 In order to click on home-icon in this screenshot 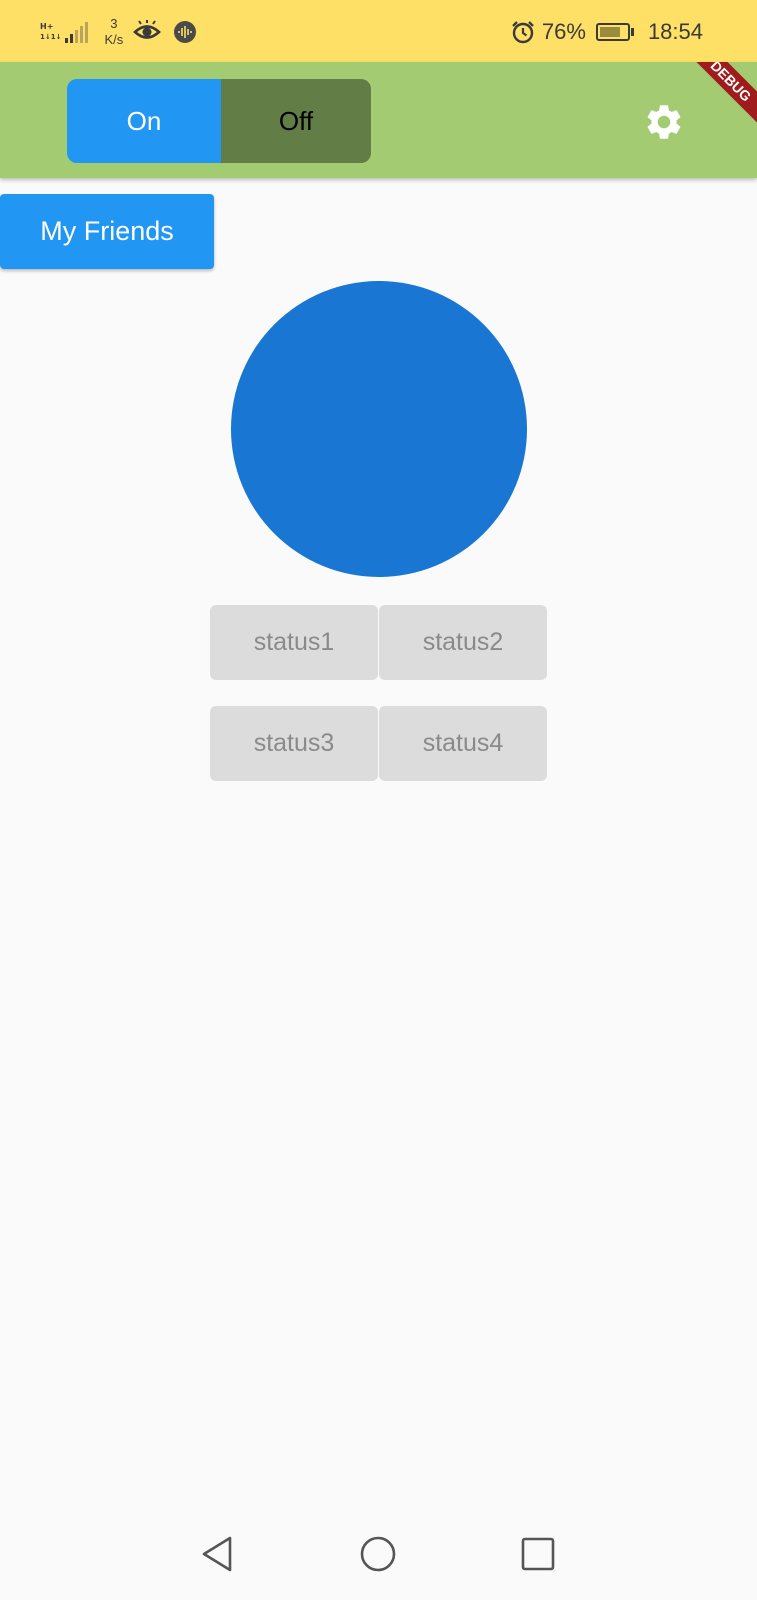, I will do `click(378, 1554)`.